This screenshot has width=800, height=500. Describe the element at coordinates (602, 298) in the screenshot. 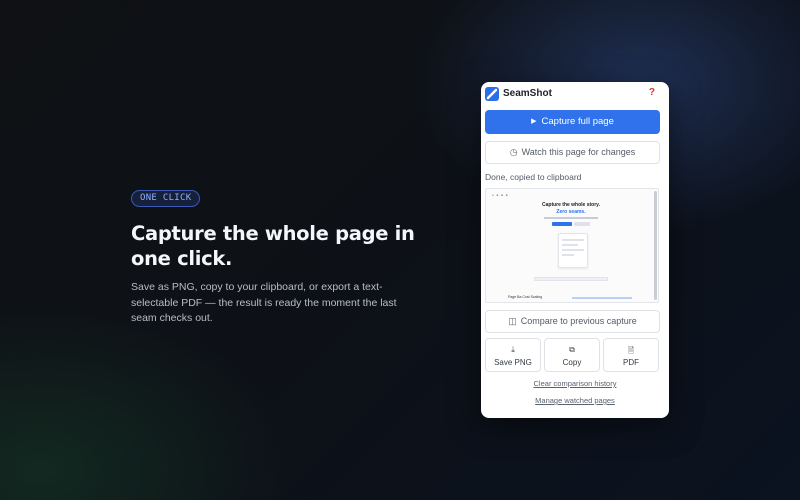

I see `preview-line` at that location.